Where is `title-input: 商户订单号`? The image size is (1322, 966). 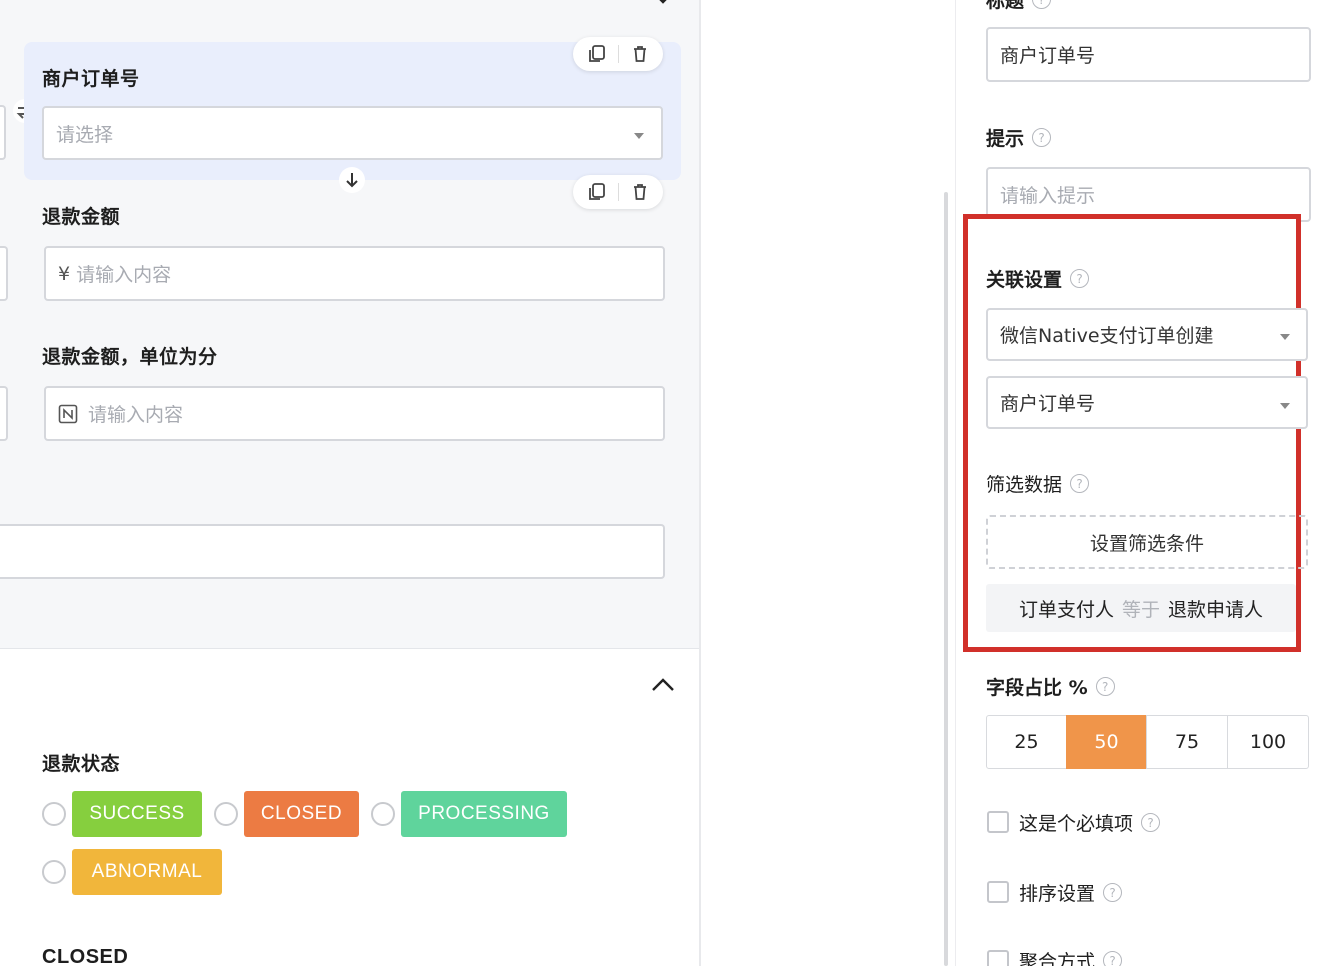 title-input: 商户订单号 is located at coordinates (1148, 54).